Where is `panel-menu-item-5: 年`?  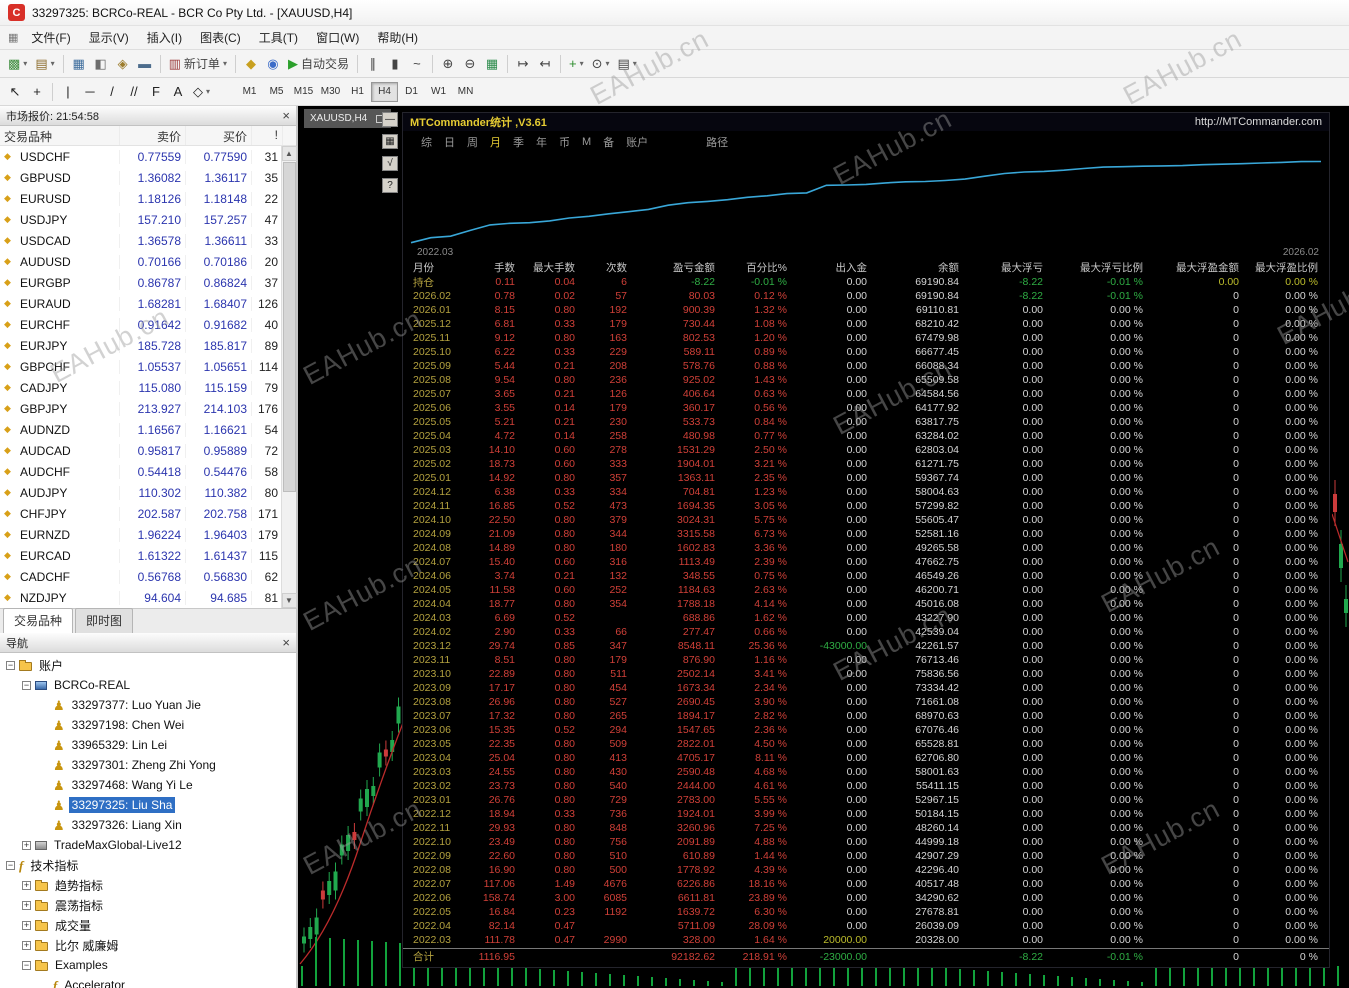
panel-menu-item-5: 年 is located at coordinates (541, 142).